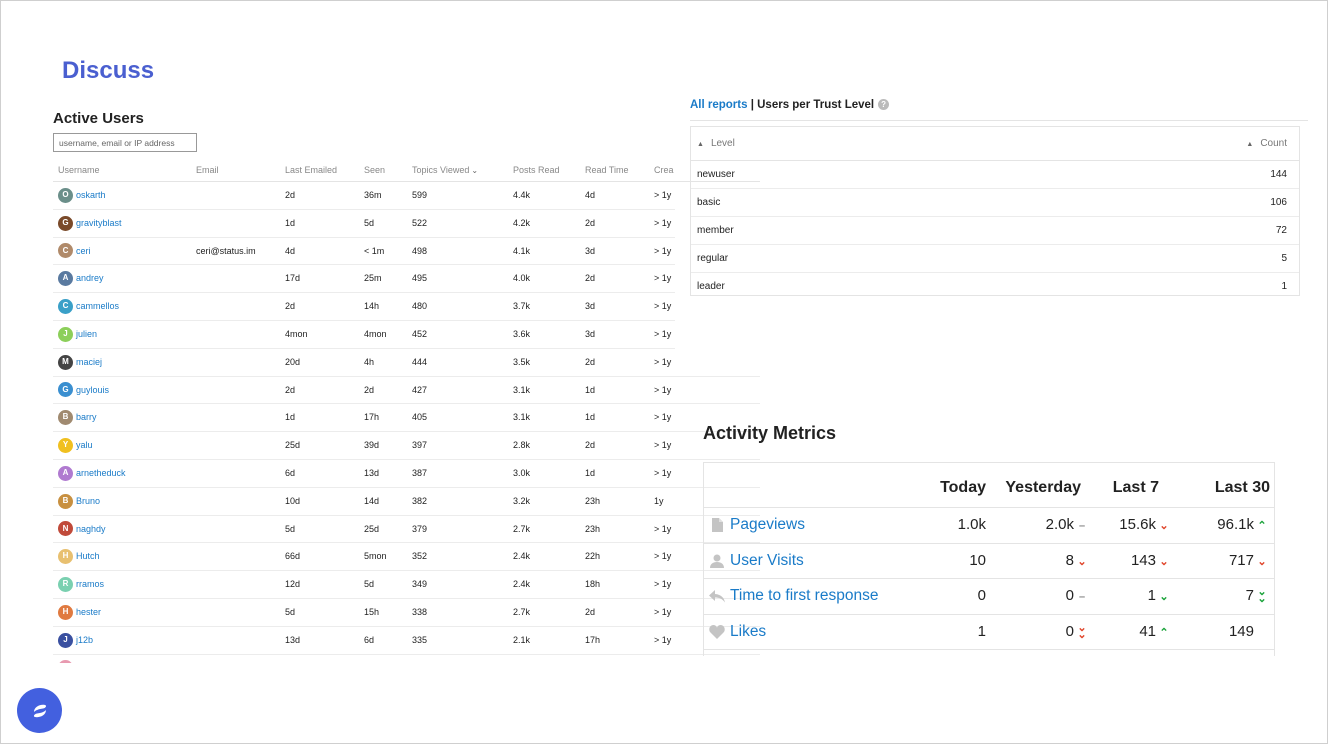 This screenshot has width=1330, height=746. I want to click on user-link: Nnaghdy, so click(82, 529).